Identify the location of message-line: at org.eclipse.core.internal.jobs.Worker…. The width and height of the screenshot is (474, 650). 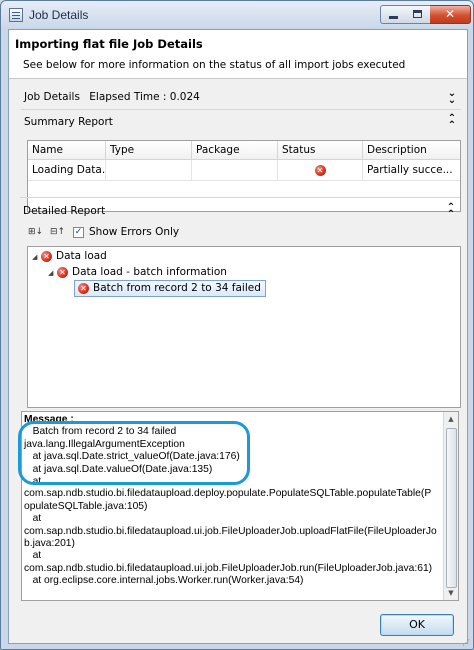
(164, 581).